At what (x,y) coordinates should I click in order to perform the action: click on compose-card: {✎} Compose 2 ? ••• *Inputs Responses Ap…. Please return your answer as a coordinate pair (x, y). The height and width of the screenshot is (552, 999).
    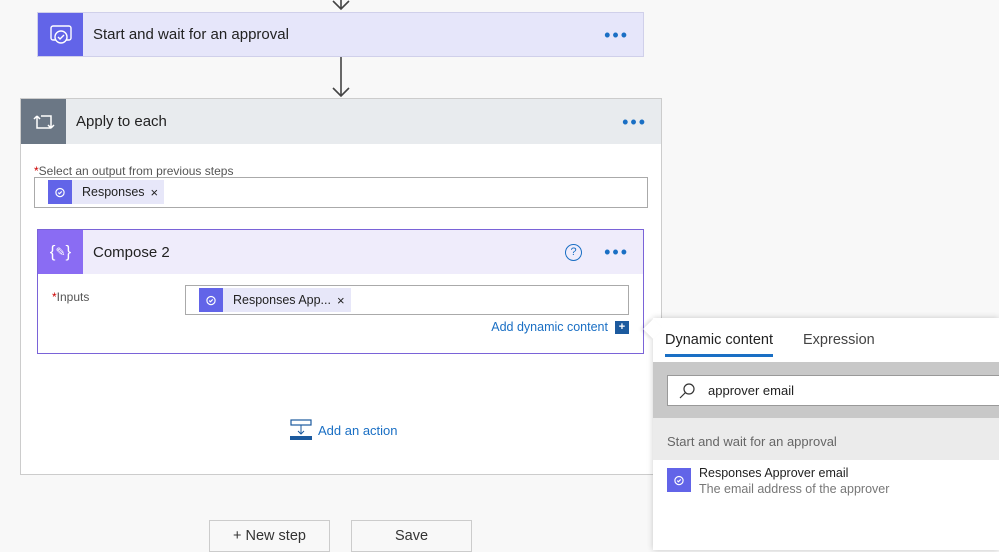
    Looking at the image, I should click on (340, 291).